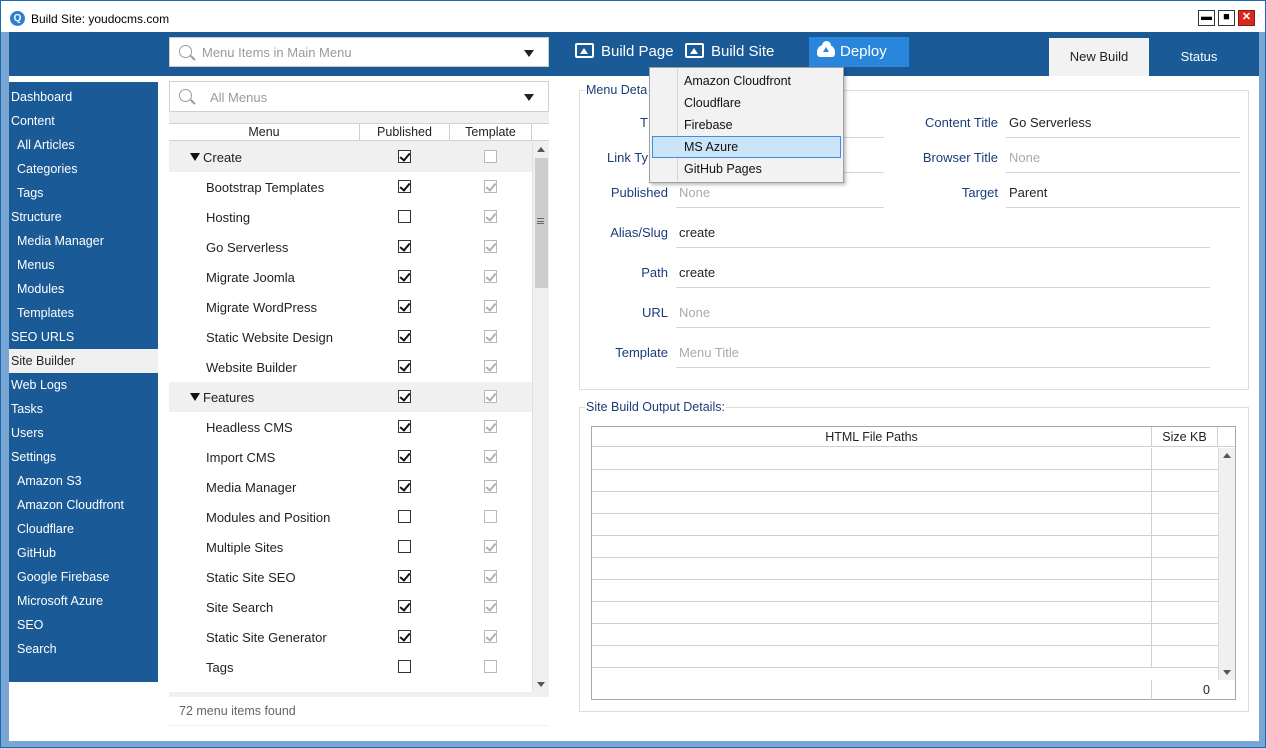  Describe the element at coordinates (83, 145) in the screenshot. I see `sidebar-item-all-articles: All Articles` at that location.